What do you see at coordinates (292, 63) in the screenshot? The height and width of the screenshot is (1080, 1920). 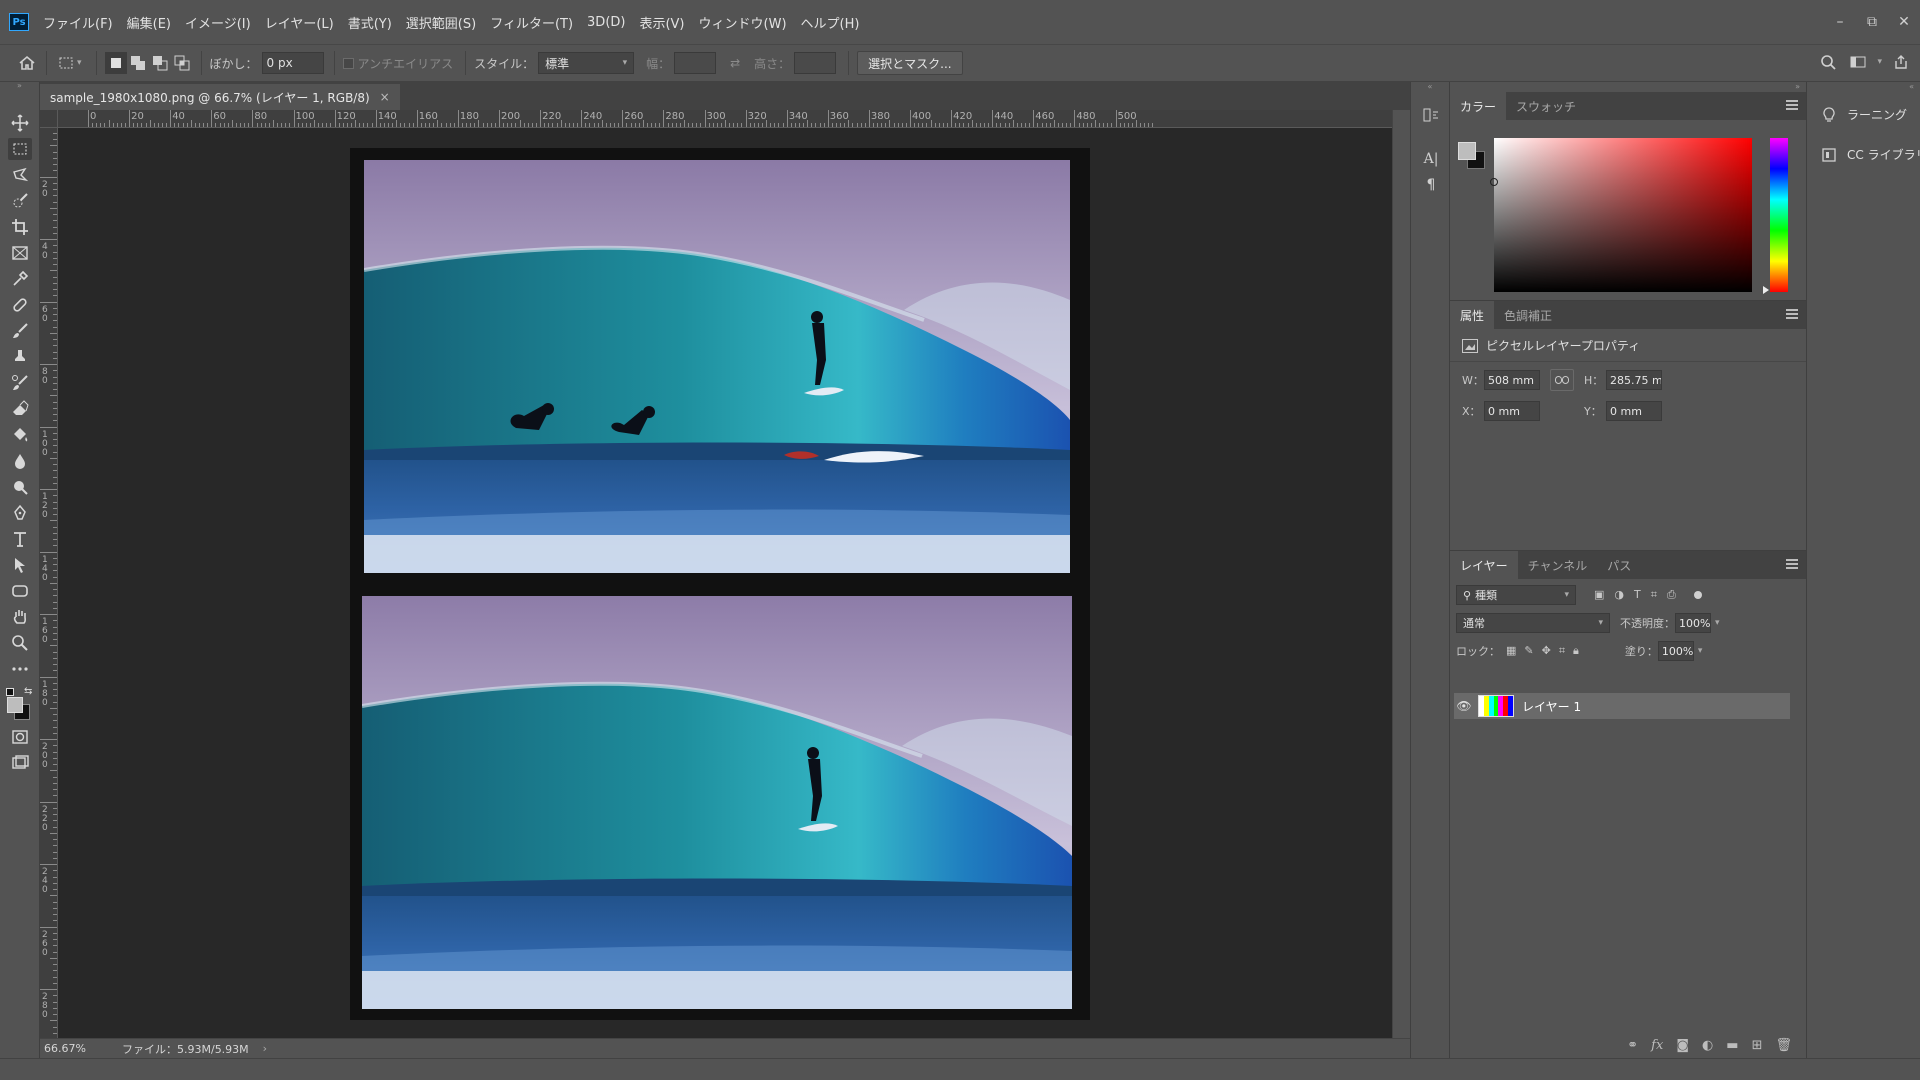 I see `feather-input: 0 px` at bounding box center [292, 63].